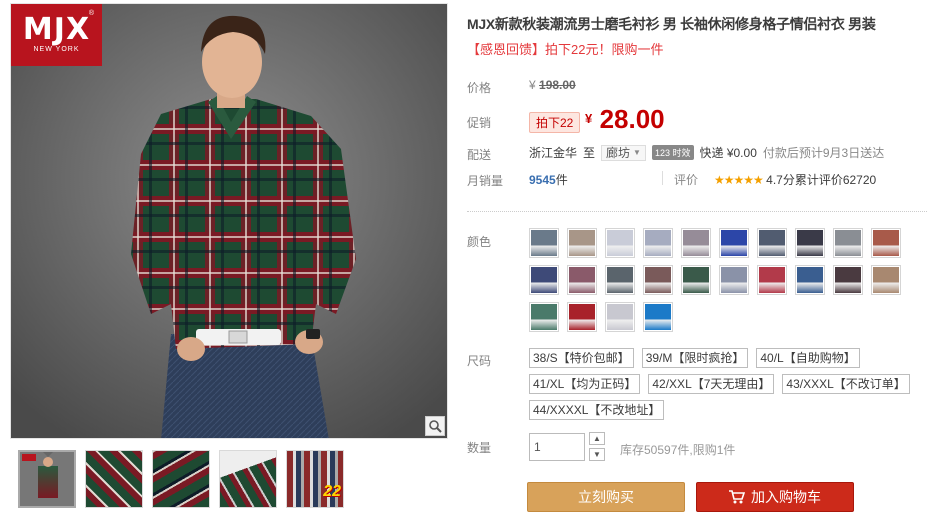  What do you see at coordinates (561, 180) in the screenshot?
I see `sales-count-unit: 件` at bounding box center [561, 180].